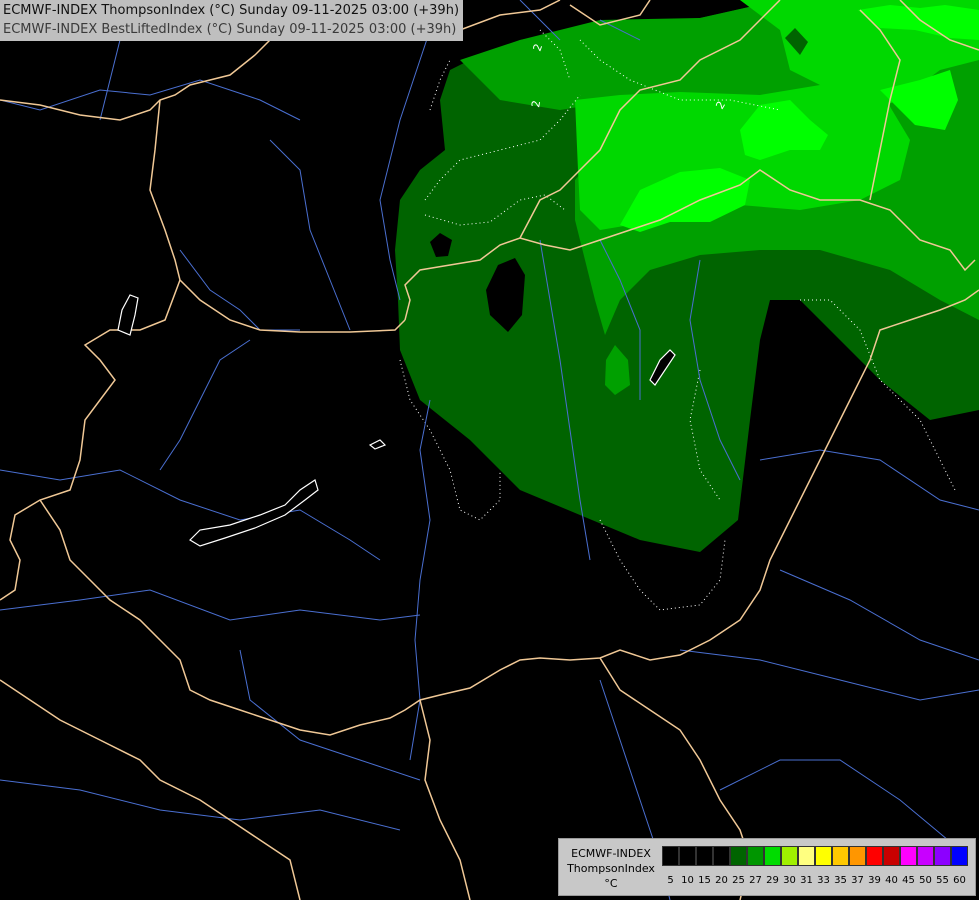 This screenshot has width=979, height=900. What do you see at coordinates (721, 880) in the screenshot?
I see `legend-tick-label: 20` at bounding box center [721, 880].